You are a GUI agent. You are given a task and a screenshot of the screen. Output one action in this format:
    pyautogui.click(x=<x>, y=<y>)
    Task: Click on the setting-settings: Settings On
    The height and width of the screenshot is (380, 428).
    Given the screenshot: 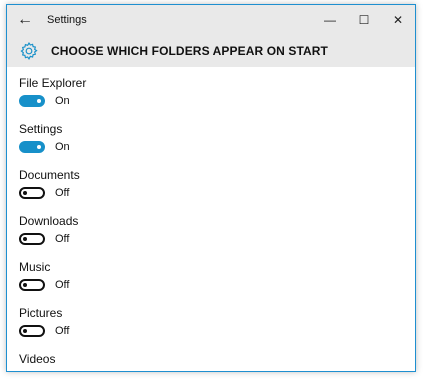 What is the action you would take?
    pyautogui.click(x=217, y=140)
    